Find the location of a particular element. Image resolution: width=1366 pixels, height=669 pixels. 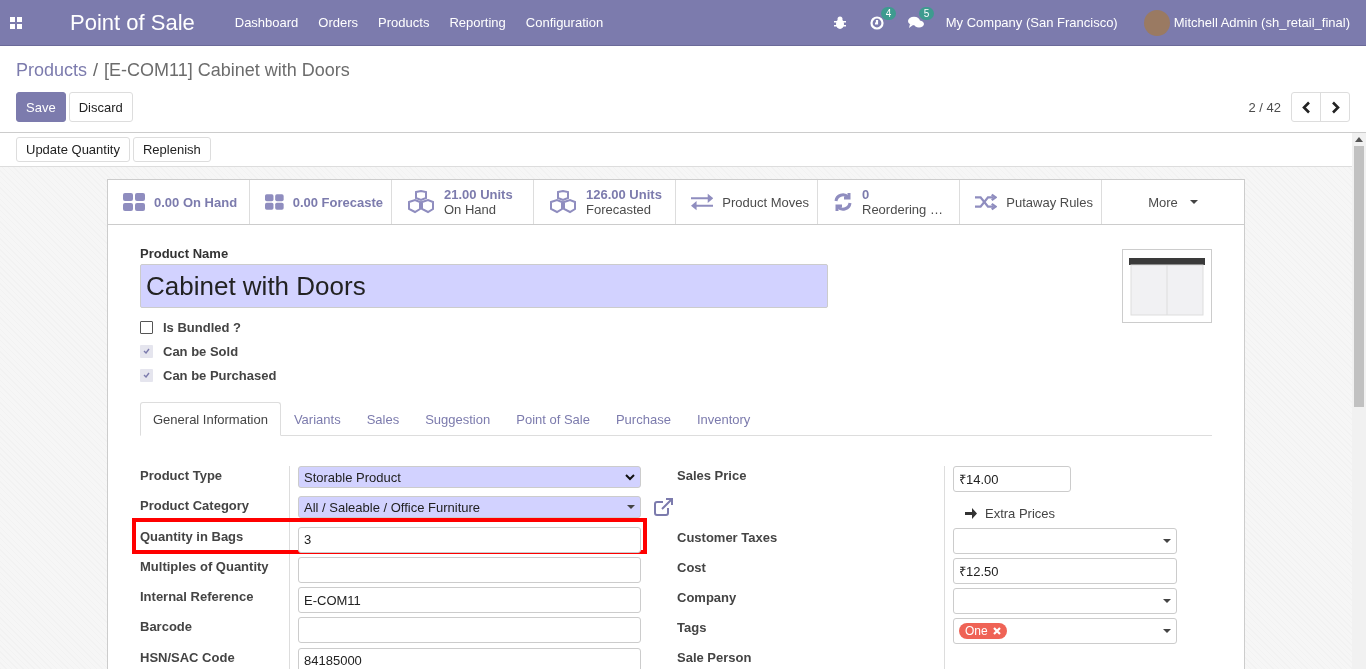

app-title: Point of Sale is located at coordinates (132, 22).